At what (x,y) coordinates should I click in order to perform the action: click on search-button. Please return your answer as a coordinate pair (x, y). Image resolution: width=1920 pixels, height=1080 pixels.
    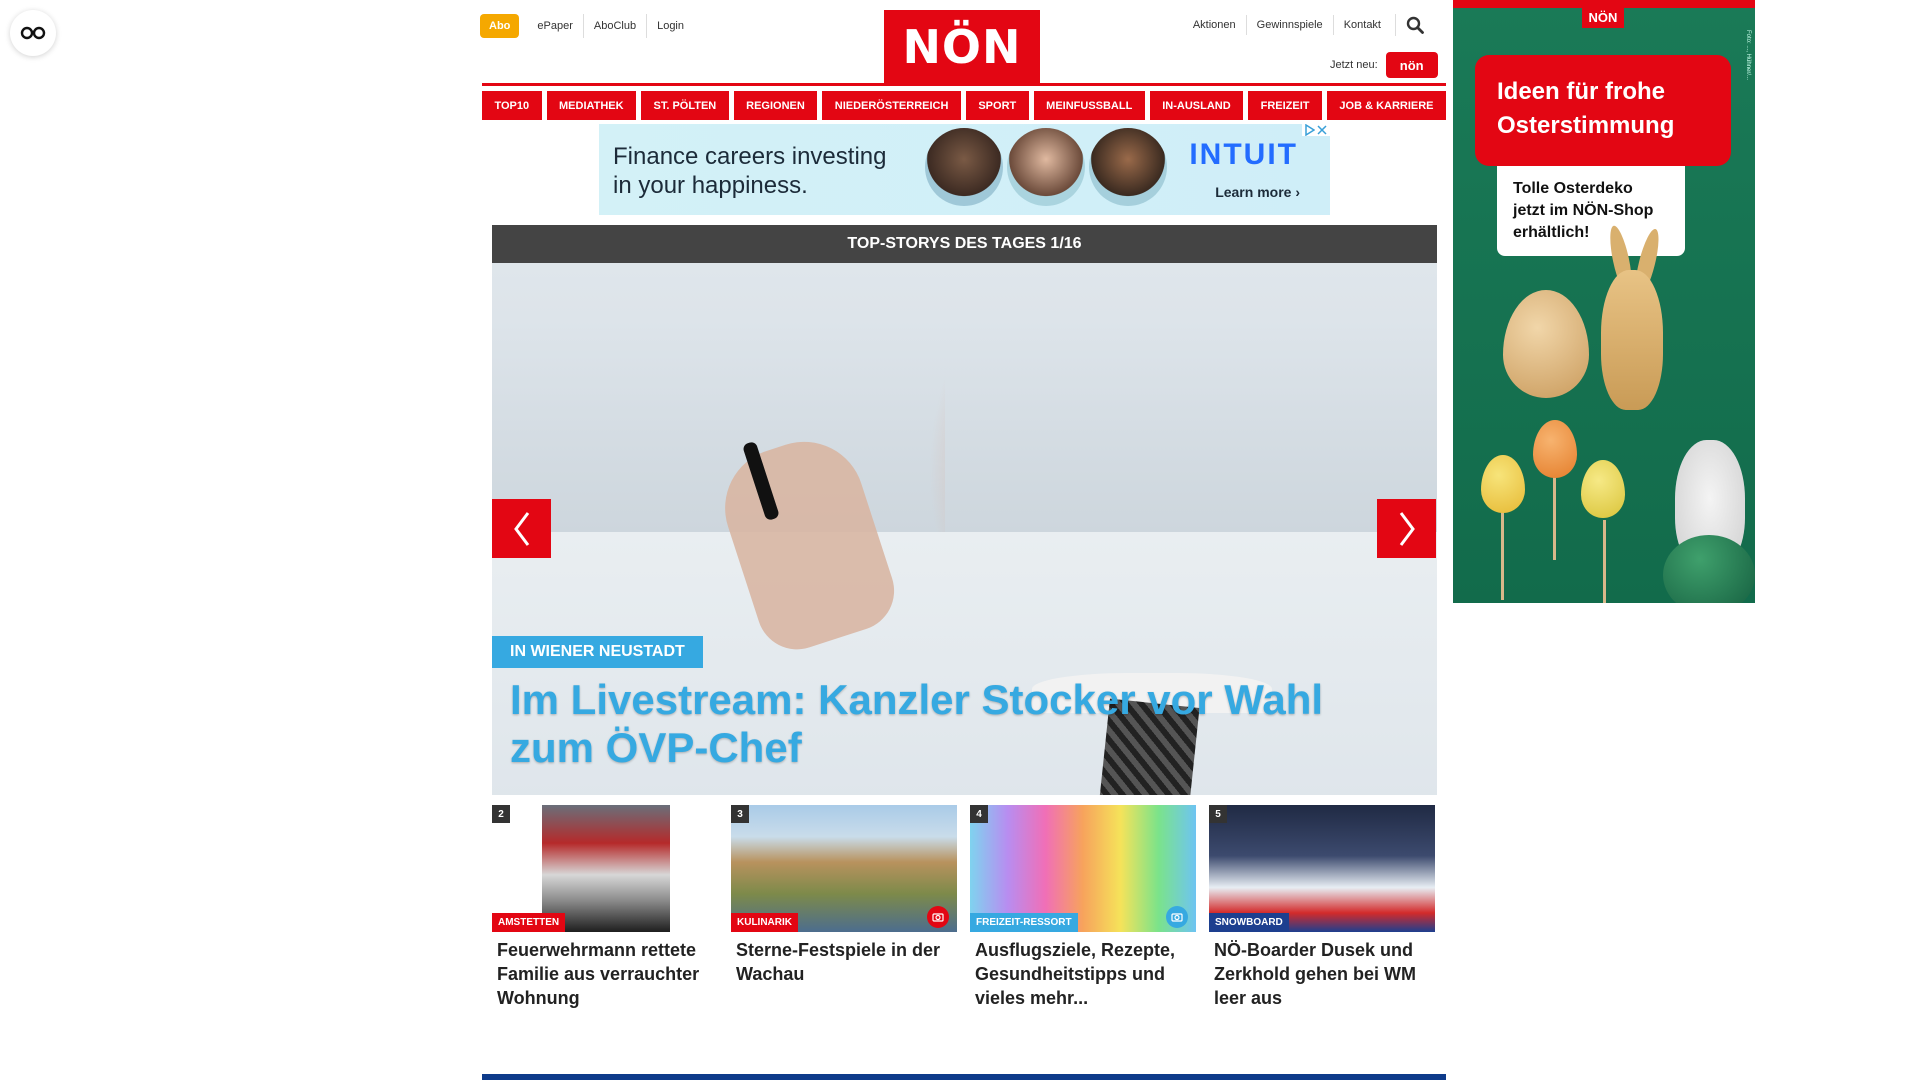
    Looking at the image, I should click on (1409, 25).